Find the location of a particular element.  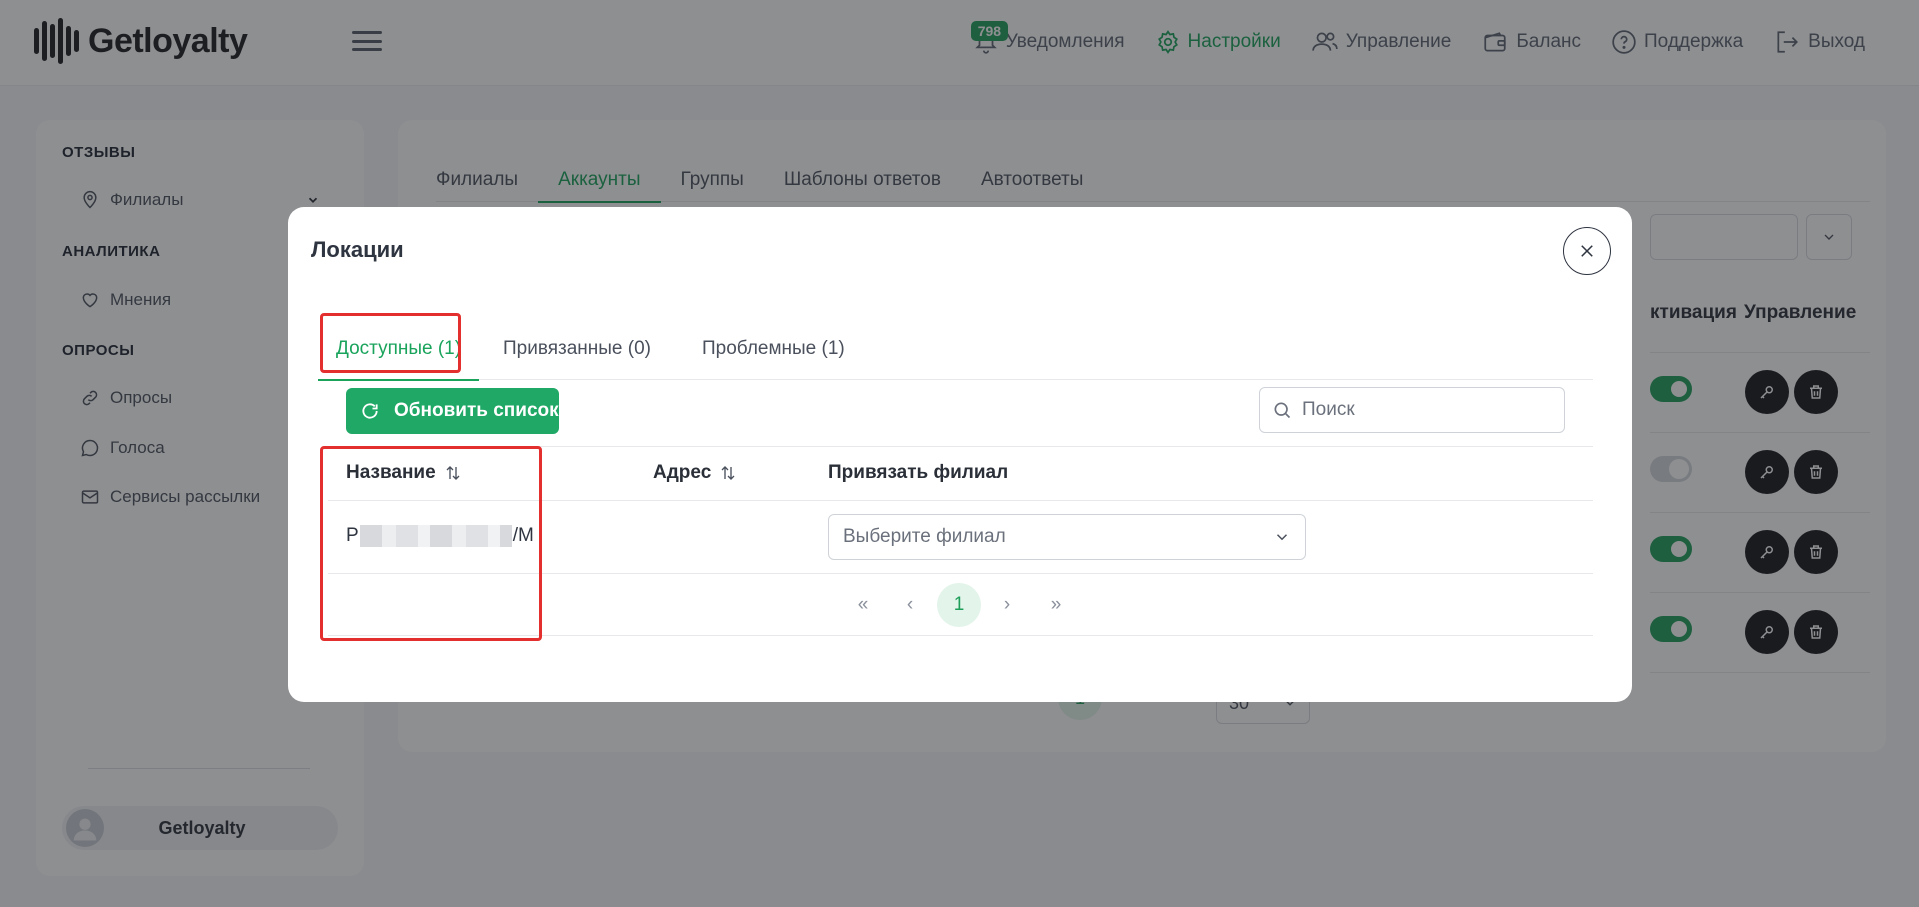

location-name-end: /М is located at coordinates (523, 535).